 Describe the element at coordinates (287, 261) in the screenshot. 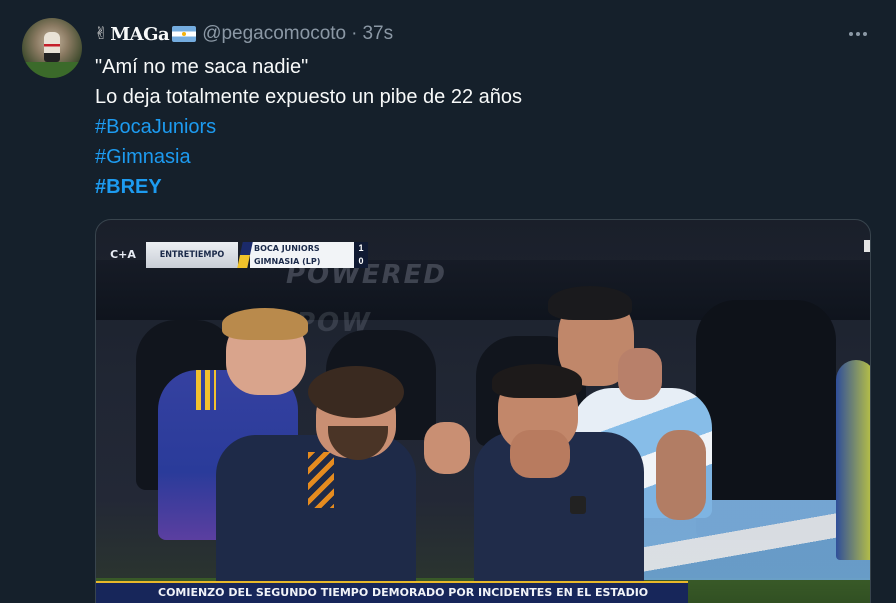

I see `team-away: GIMNASIA (LP)` at that location.